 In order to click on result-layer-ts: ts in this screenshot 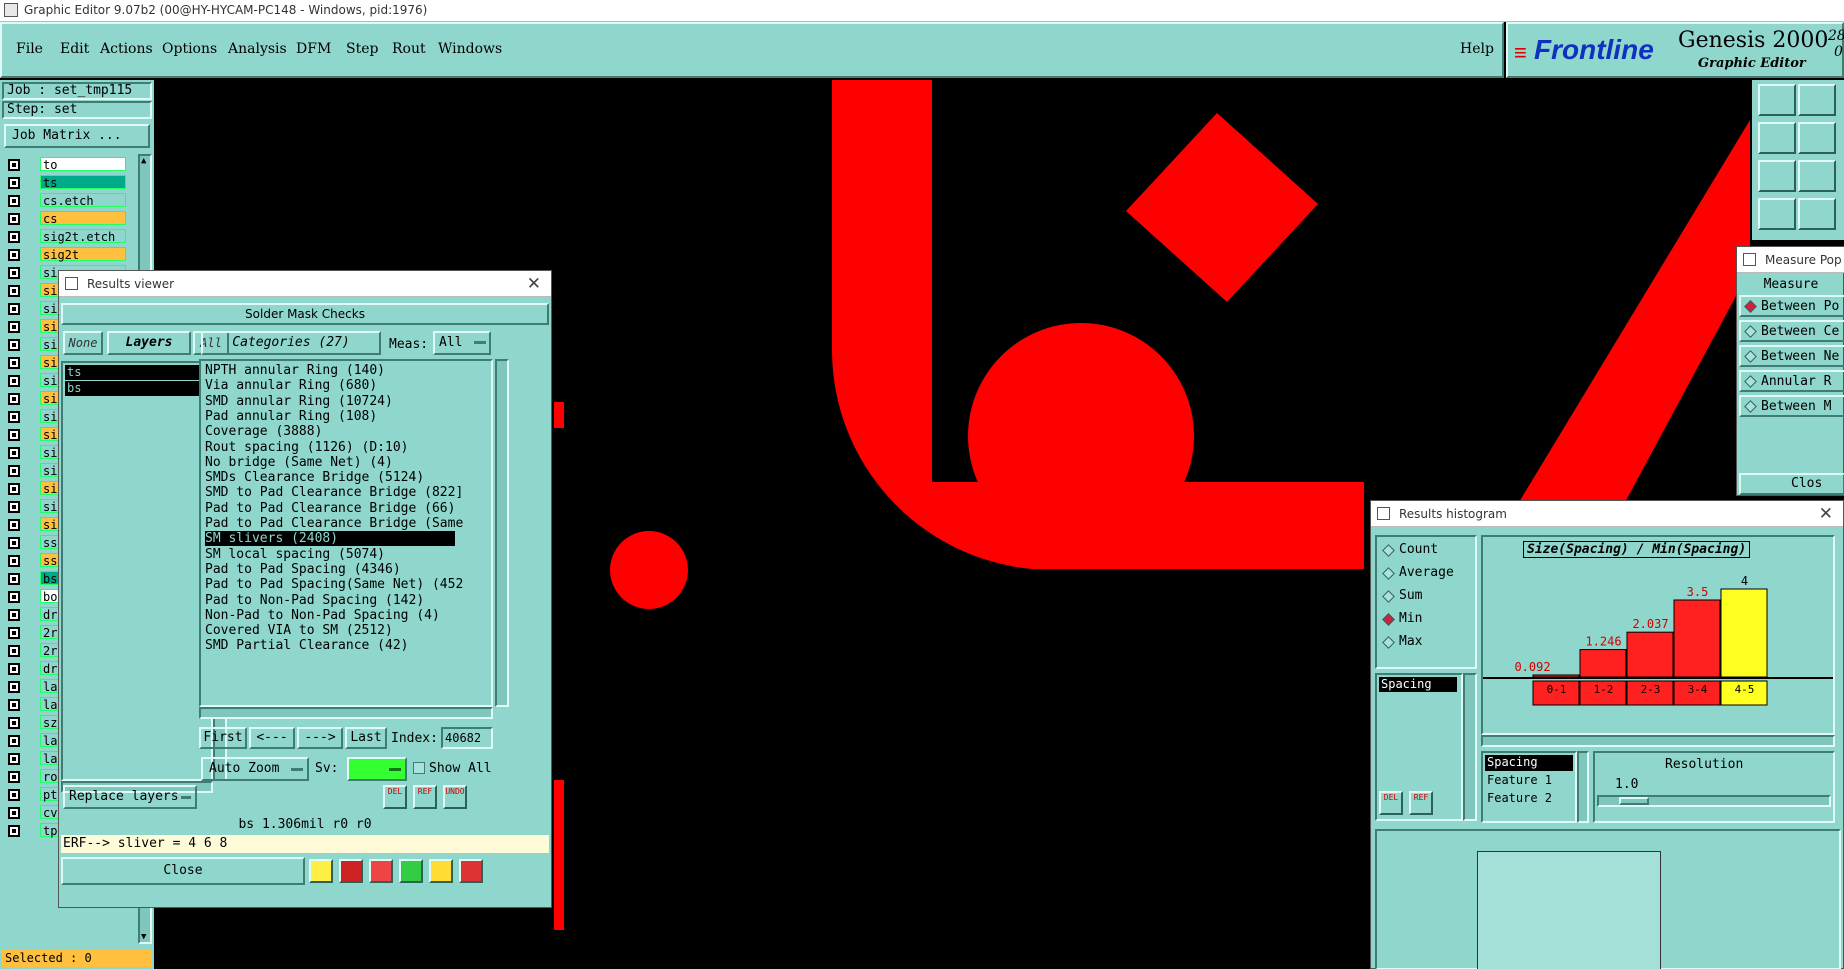, I will do `click(136, 372)`.